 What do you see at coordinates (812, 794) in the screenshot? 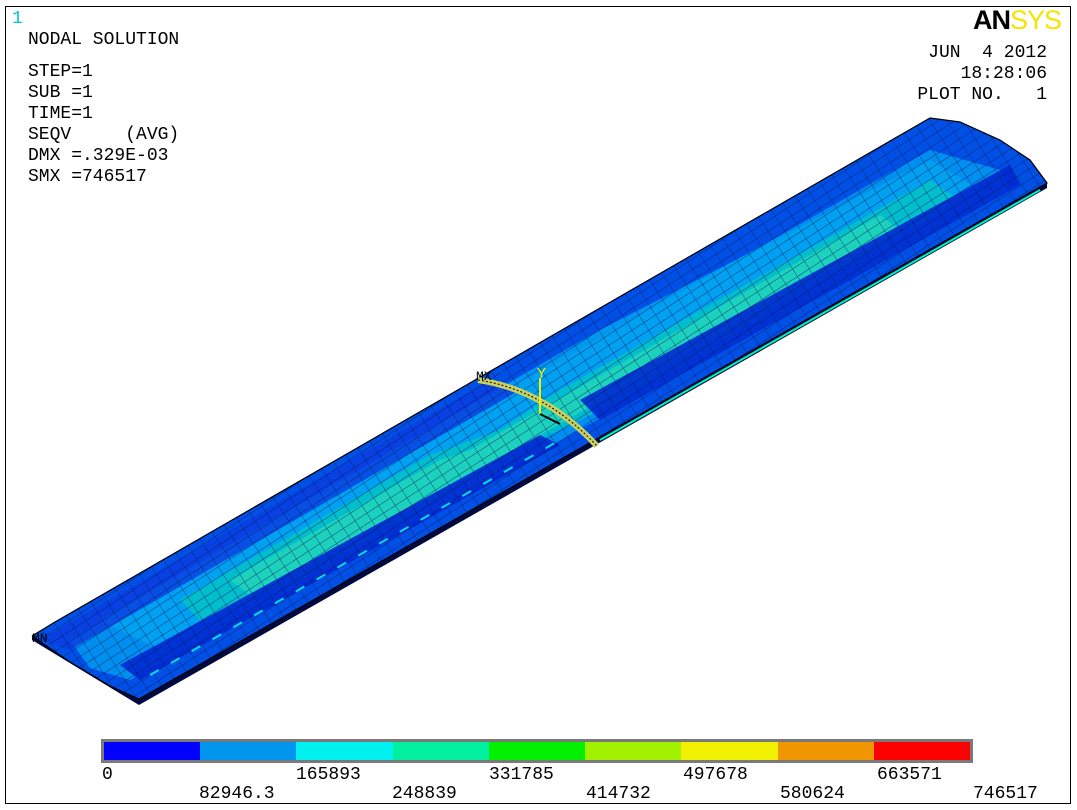
I see `legend-label-7: 580624` at bounding box center [812, 794].